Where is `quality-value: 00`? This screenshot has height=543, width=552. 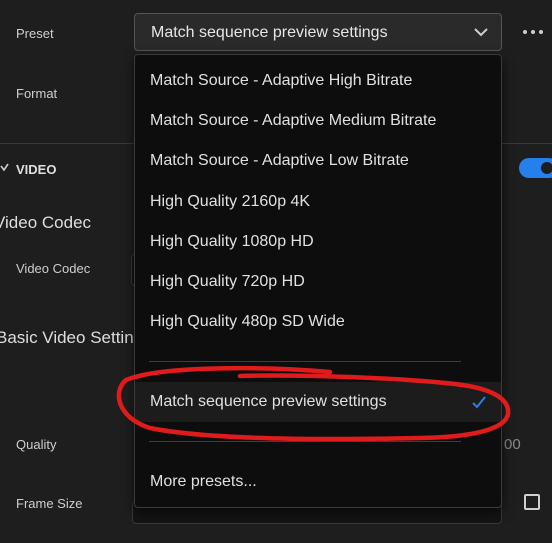
quality-value: 00 is located at coordinates (512, 444).